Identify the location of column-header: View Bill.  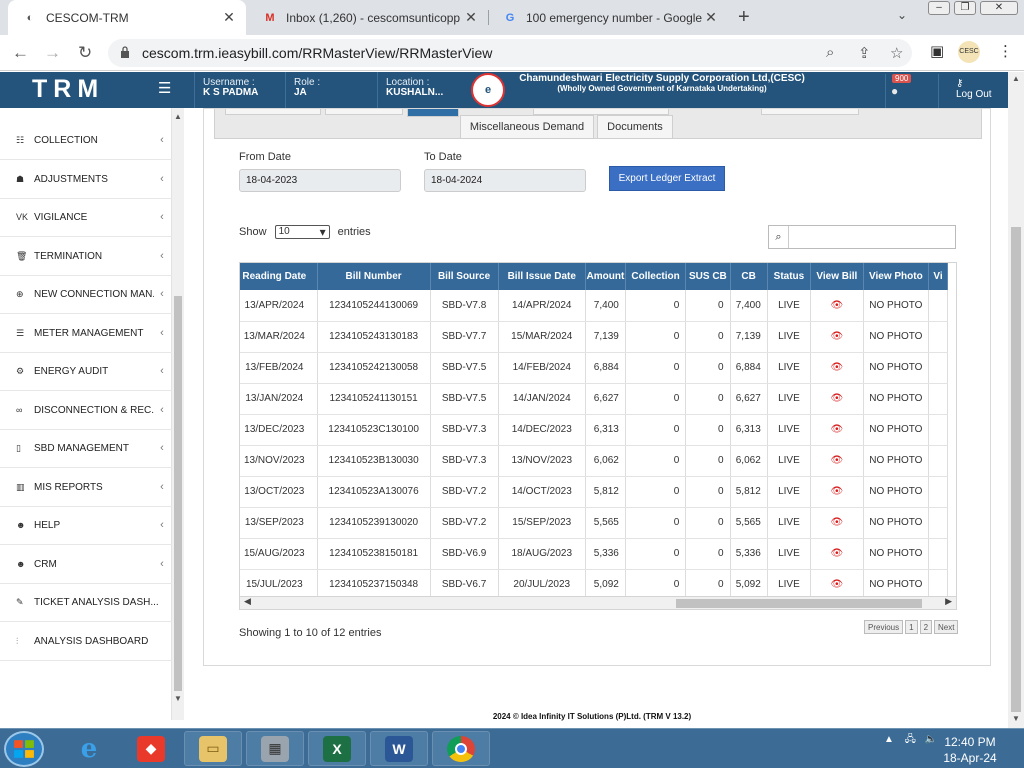
(837, 276).